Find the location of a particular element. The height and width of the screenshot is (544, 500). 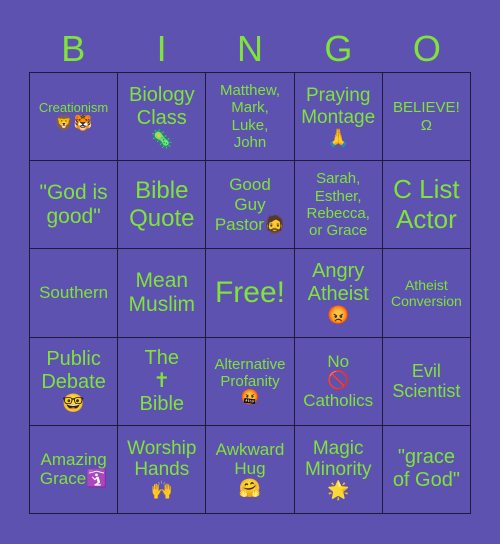

bingo-header: B I N G O is located at coordinates (250, 49).